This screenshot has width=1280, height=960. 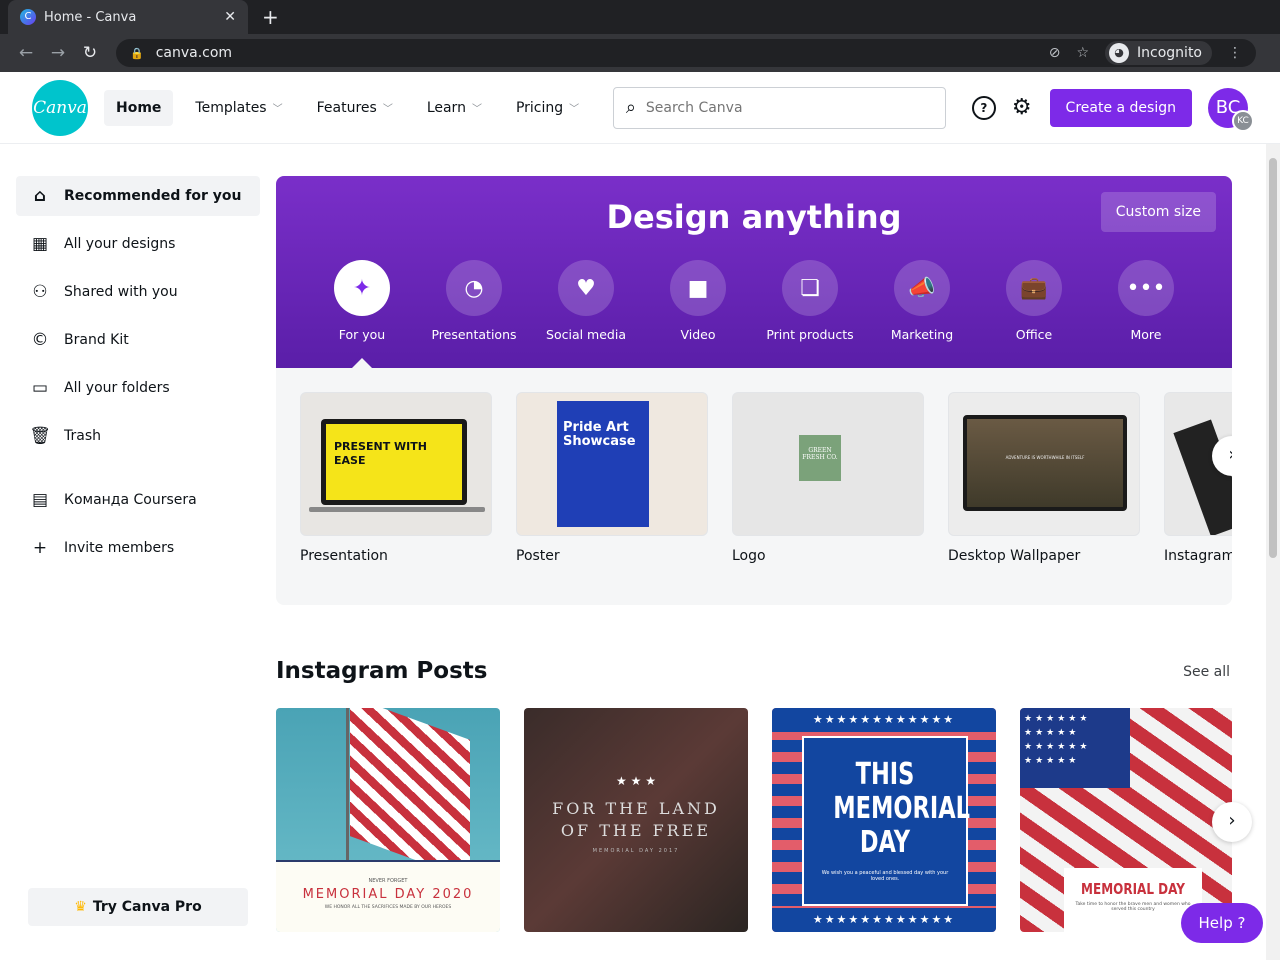 I want to click on more-icon: •••, so click(x=1146, y=288).